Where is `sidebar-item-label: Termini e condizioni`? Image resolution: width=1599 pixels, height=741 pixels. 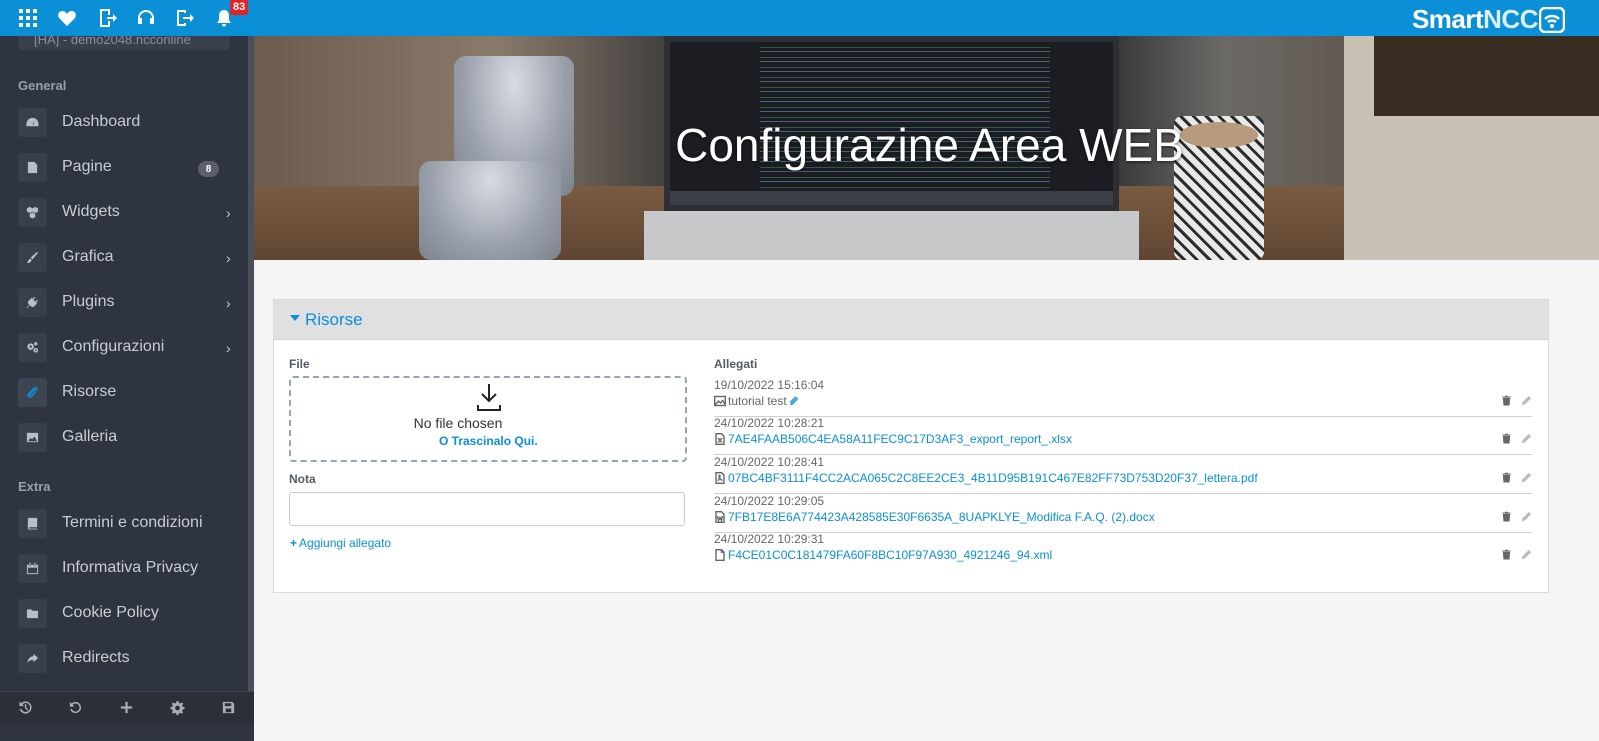
sidebar-item-label: Termini e condizioni is located at coordinates (132, 522).